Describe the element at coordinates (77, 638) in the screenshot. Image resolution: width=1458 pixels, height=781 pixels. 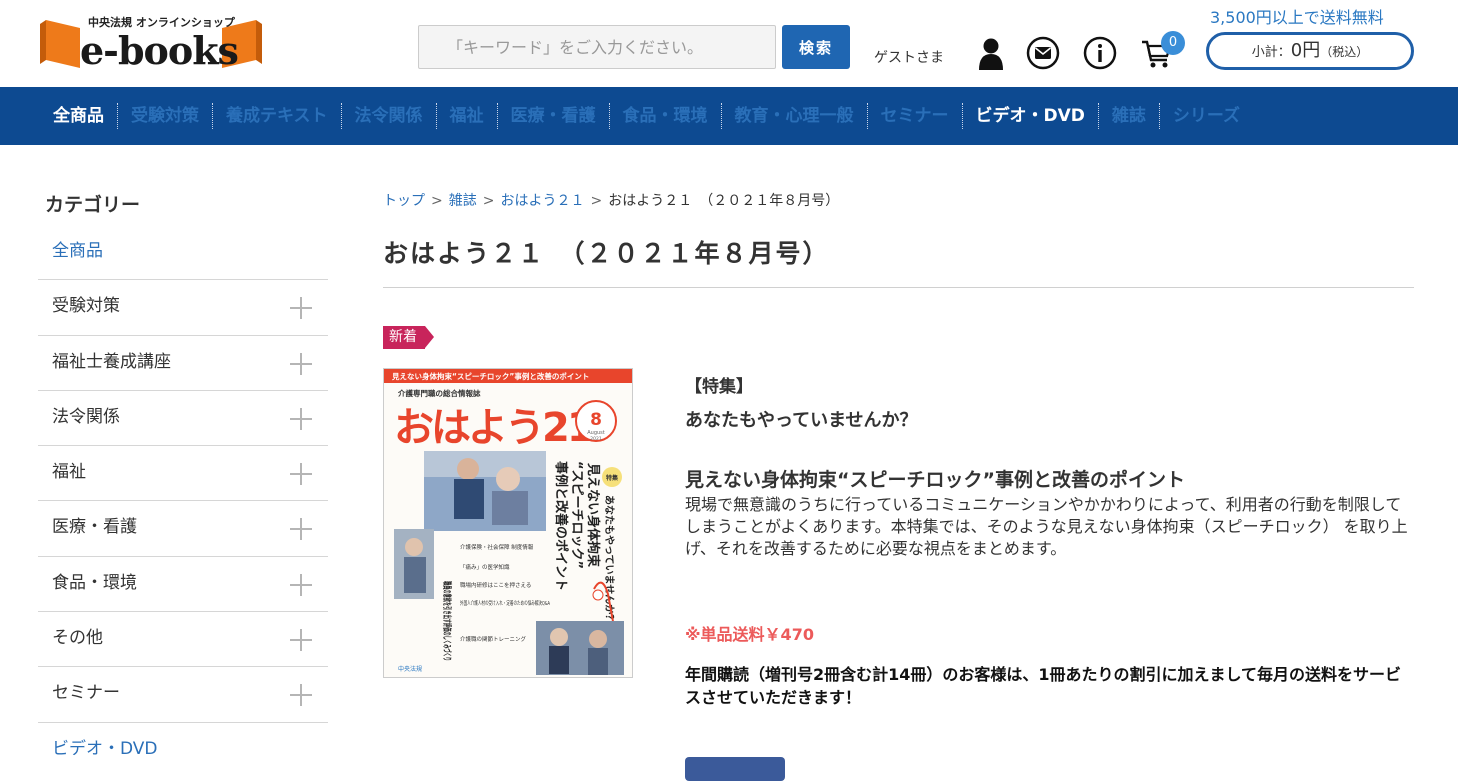
I see `category-label: その他` at that location.